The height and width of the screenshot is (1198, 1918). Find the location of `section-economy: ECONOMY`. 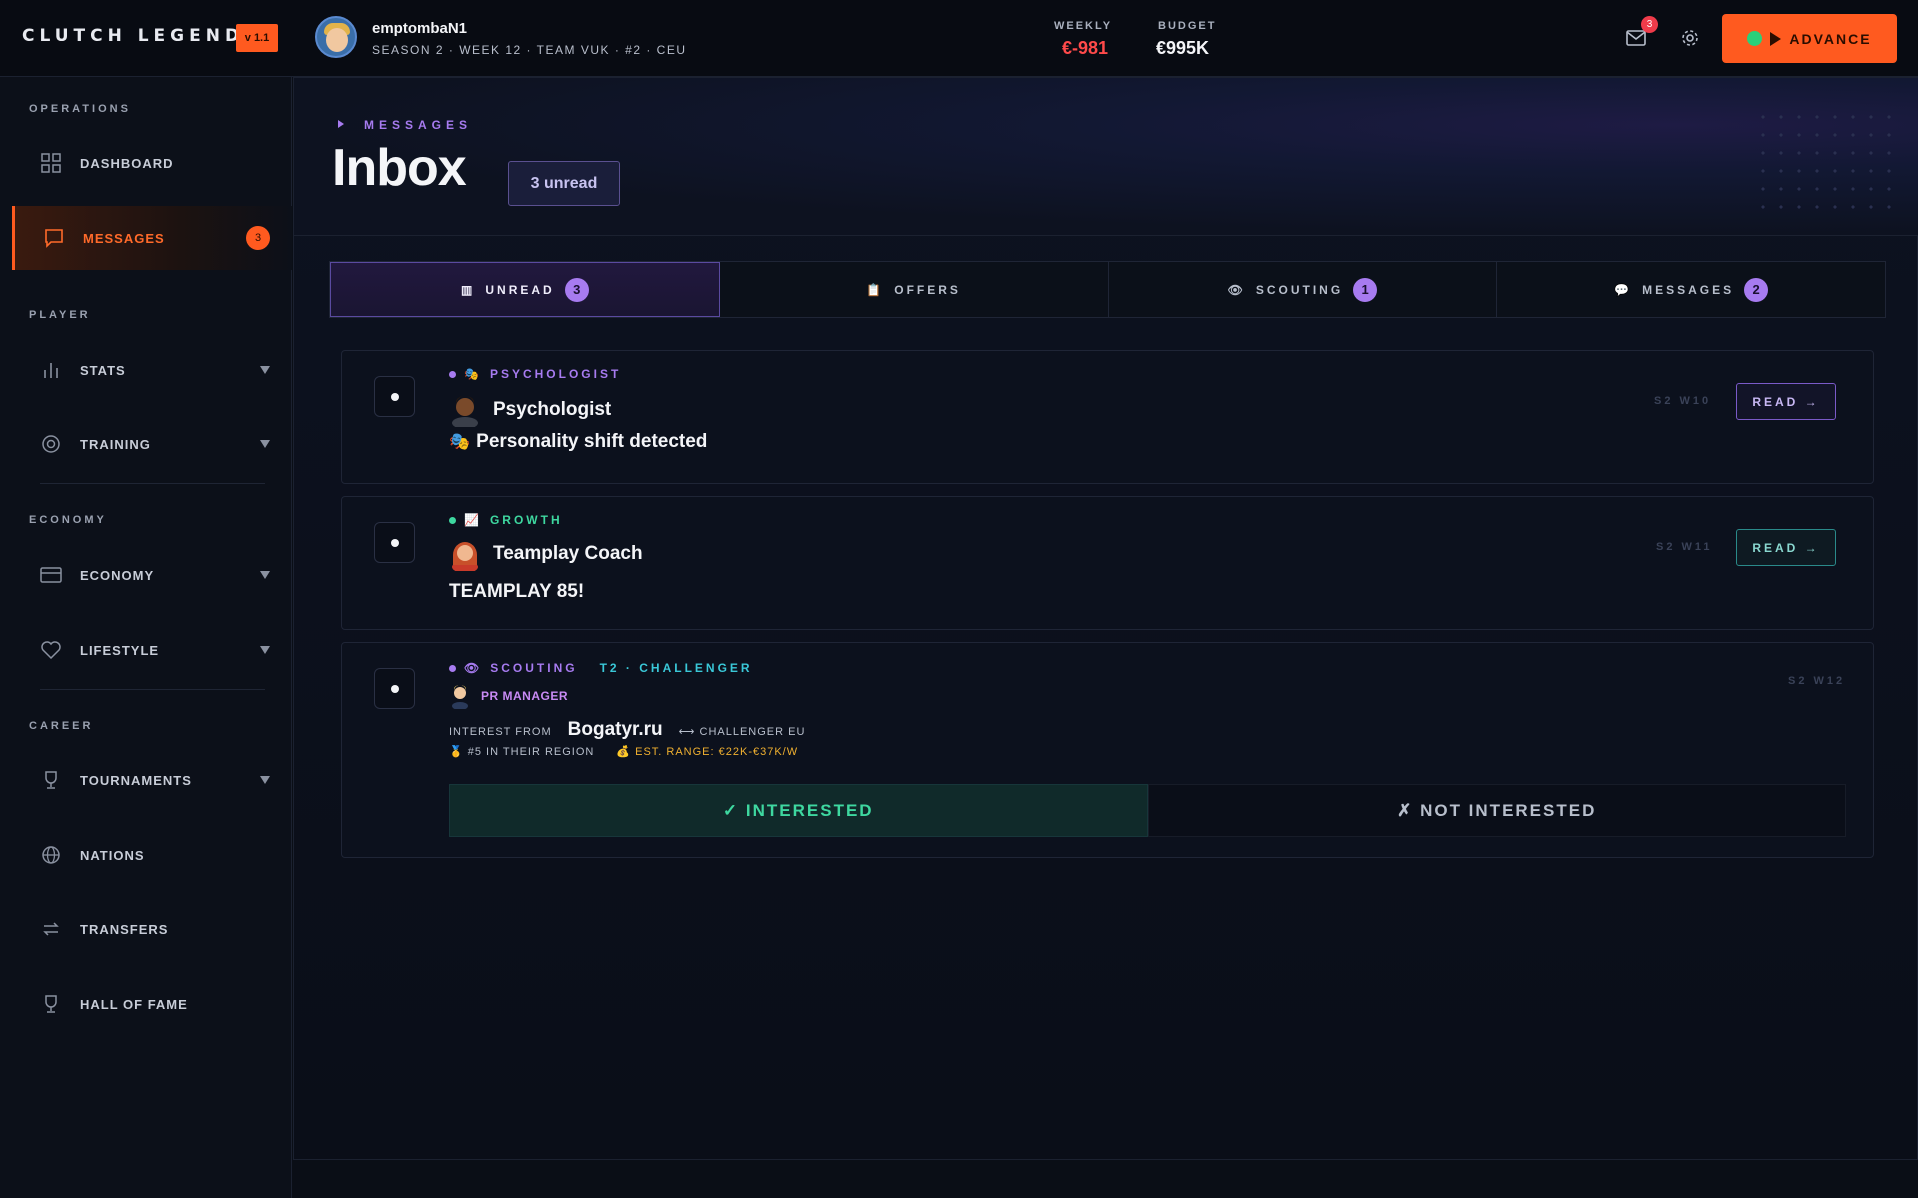

section-economy: ECONOMY is located at coordinates (68, 520).